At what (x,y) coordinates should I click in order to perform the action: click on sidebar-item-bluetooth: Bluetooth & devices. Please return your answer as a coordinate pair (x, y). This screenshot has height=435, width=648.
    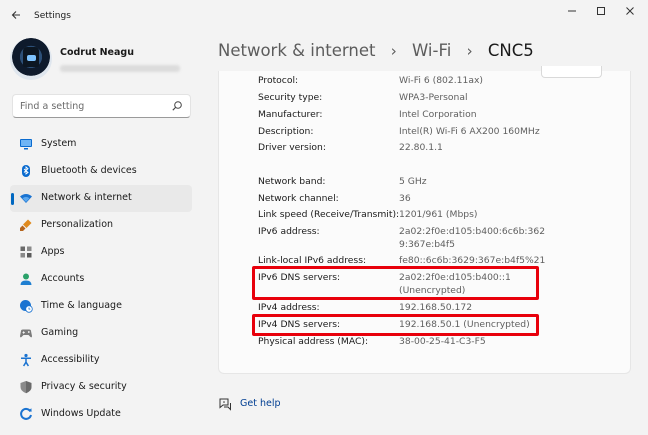
    Looking at the image, I should click on (101, 171).